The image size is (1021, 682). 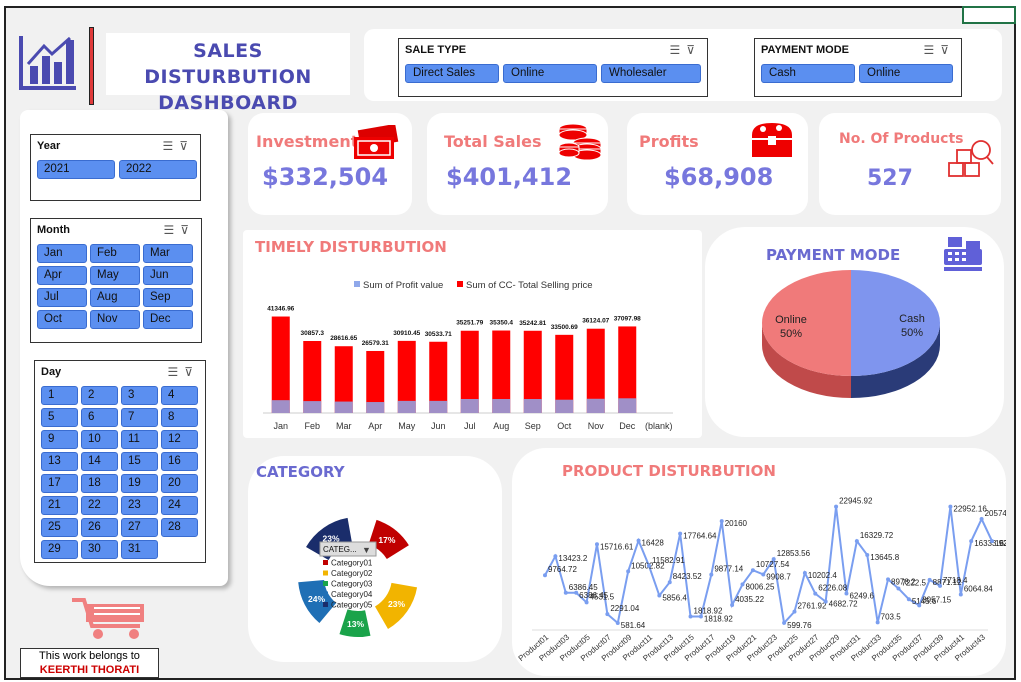 I want to click on chip-day-27: 27, so click(x=139, y=527).